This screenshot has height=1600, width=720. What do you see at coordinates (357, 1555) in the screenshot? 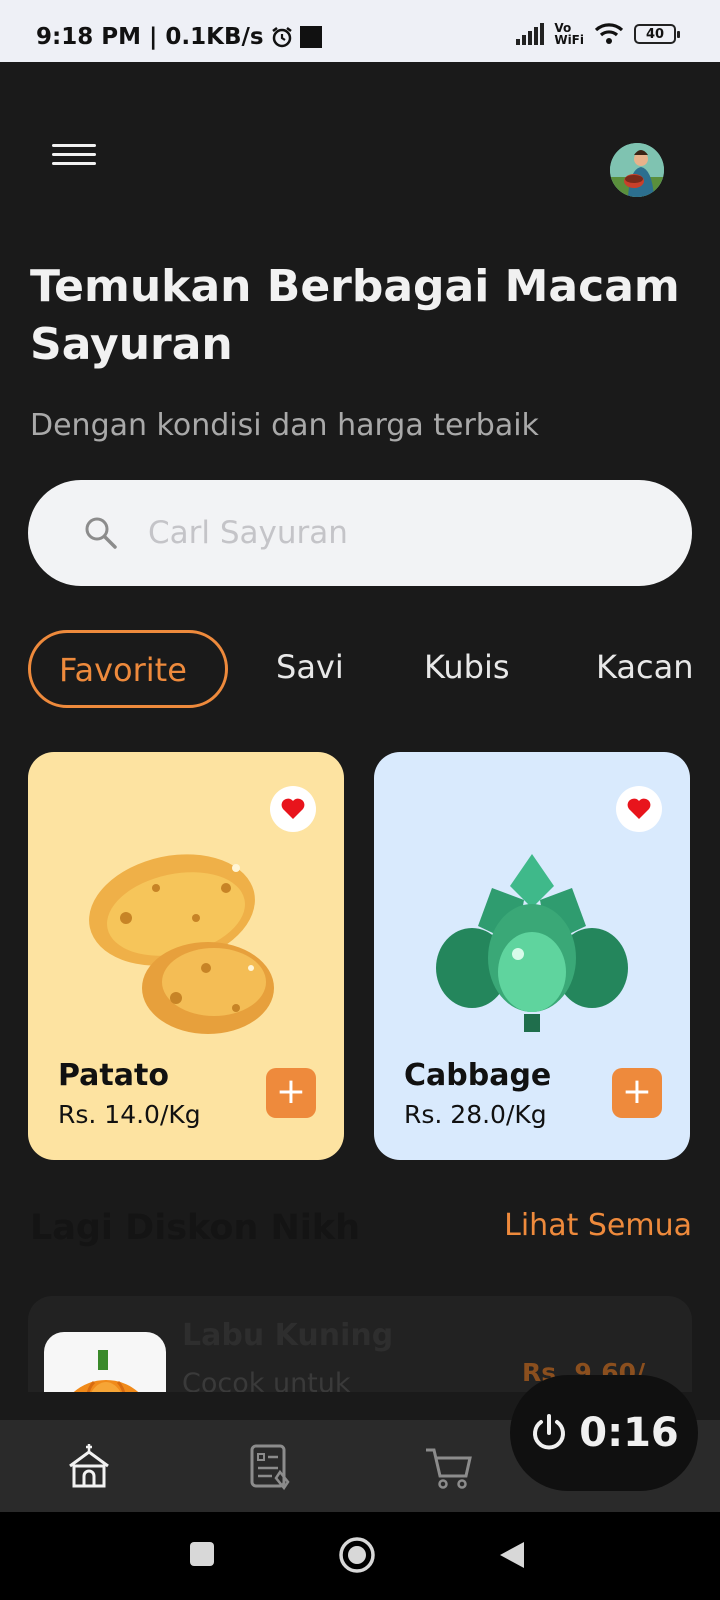
I see `home-nav-icon` at bounding box center [357, 1555].